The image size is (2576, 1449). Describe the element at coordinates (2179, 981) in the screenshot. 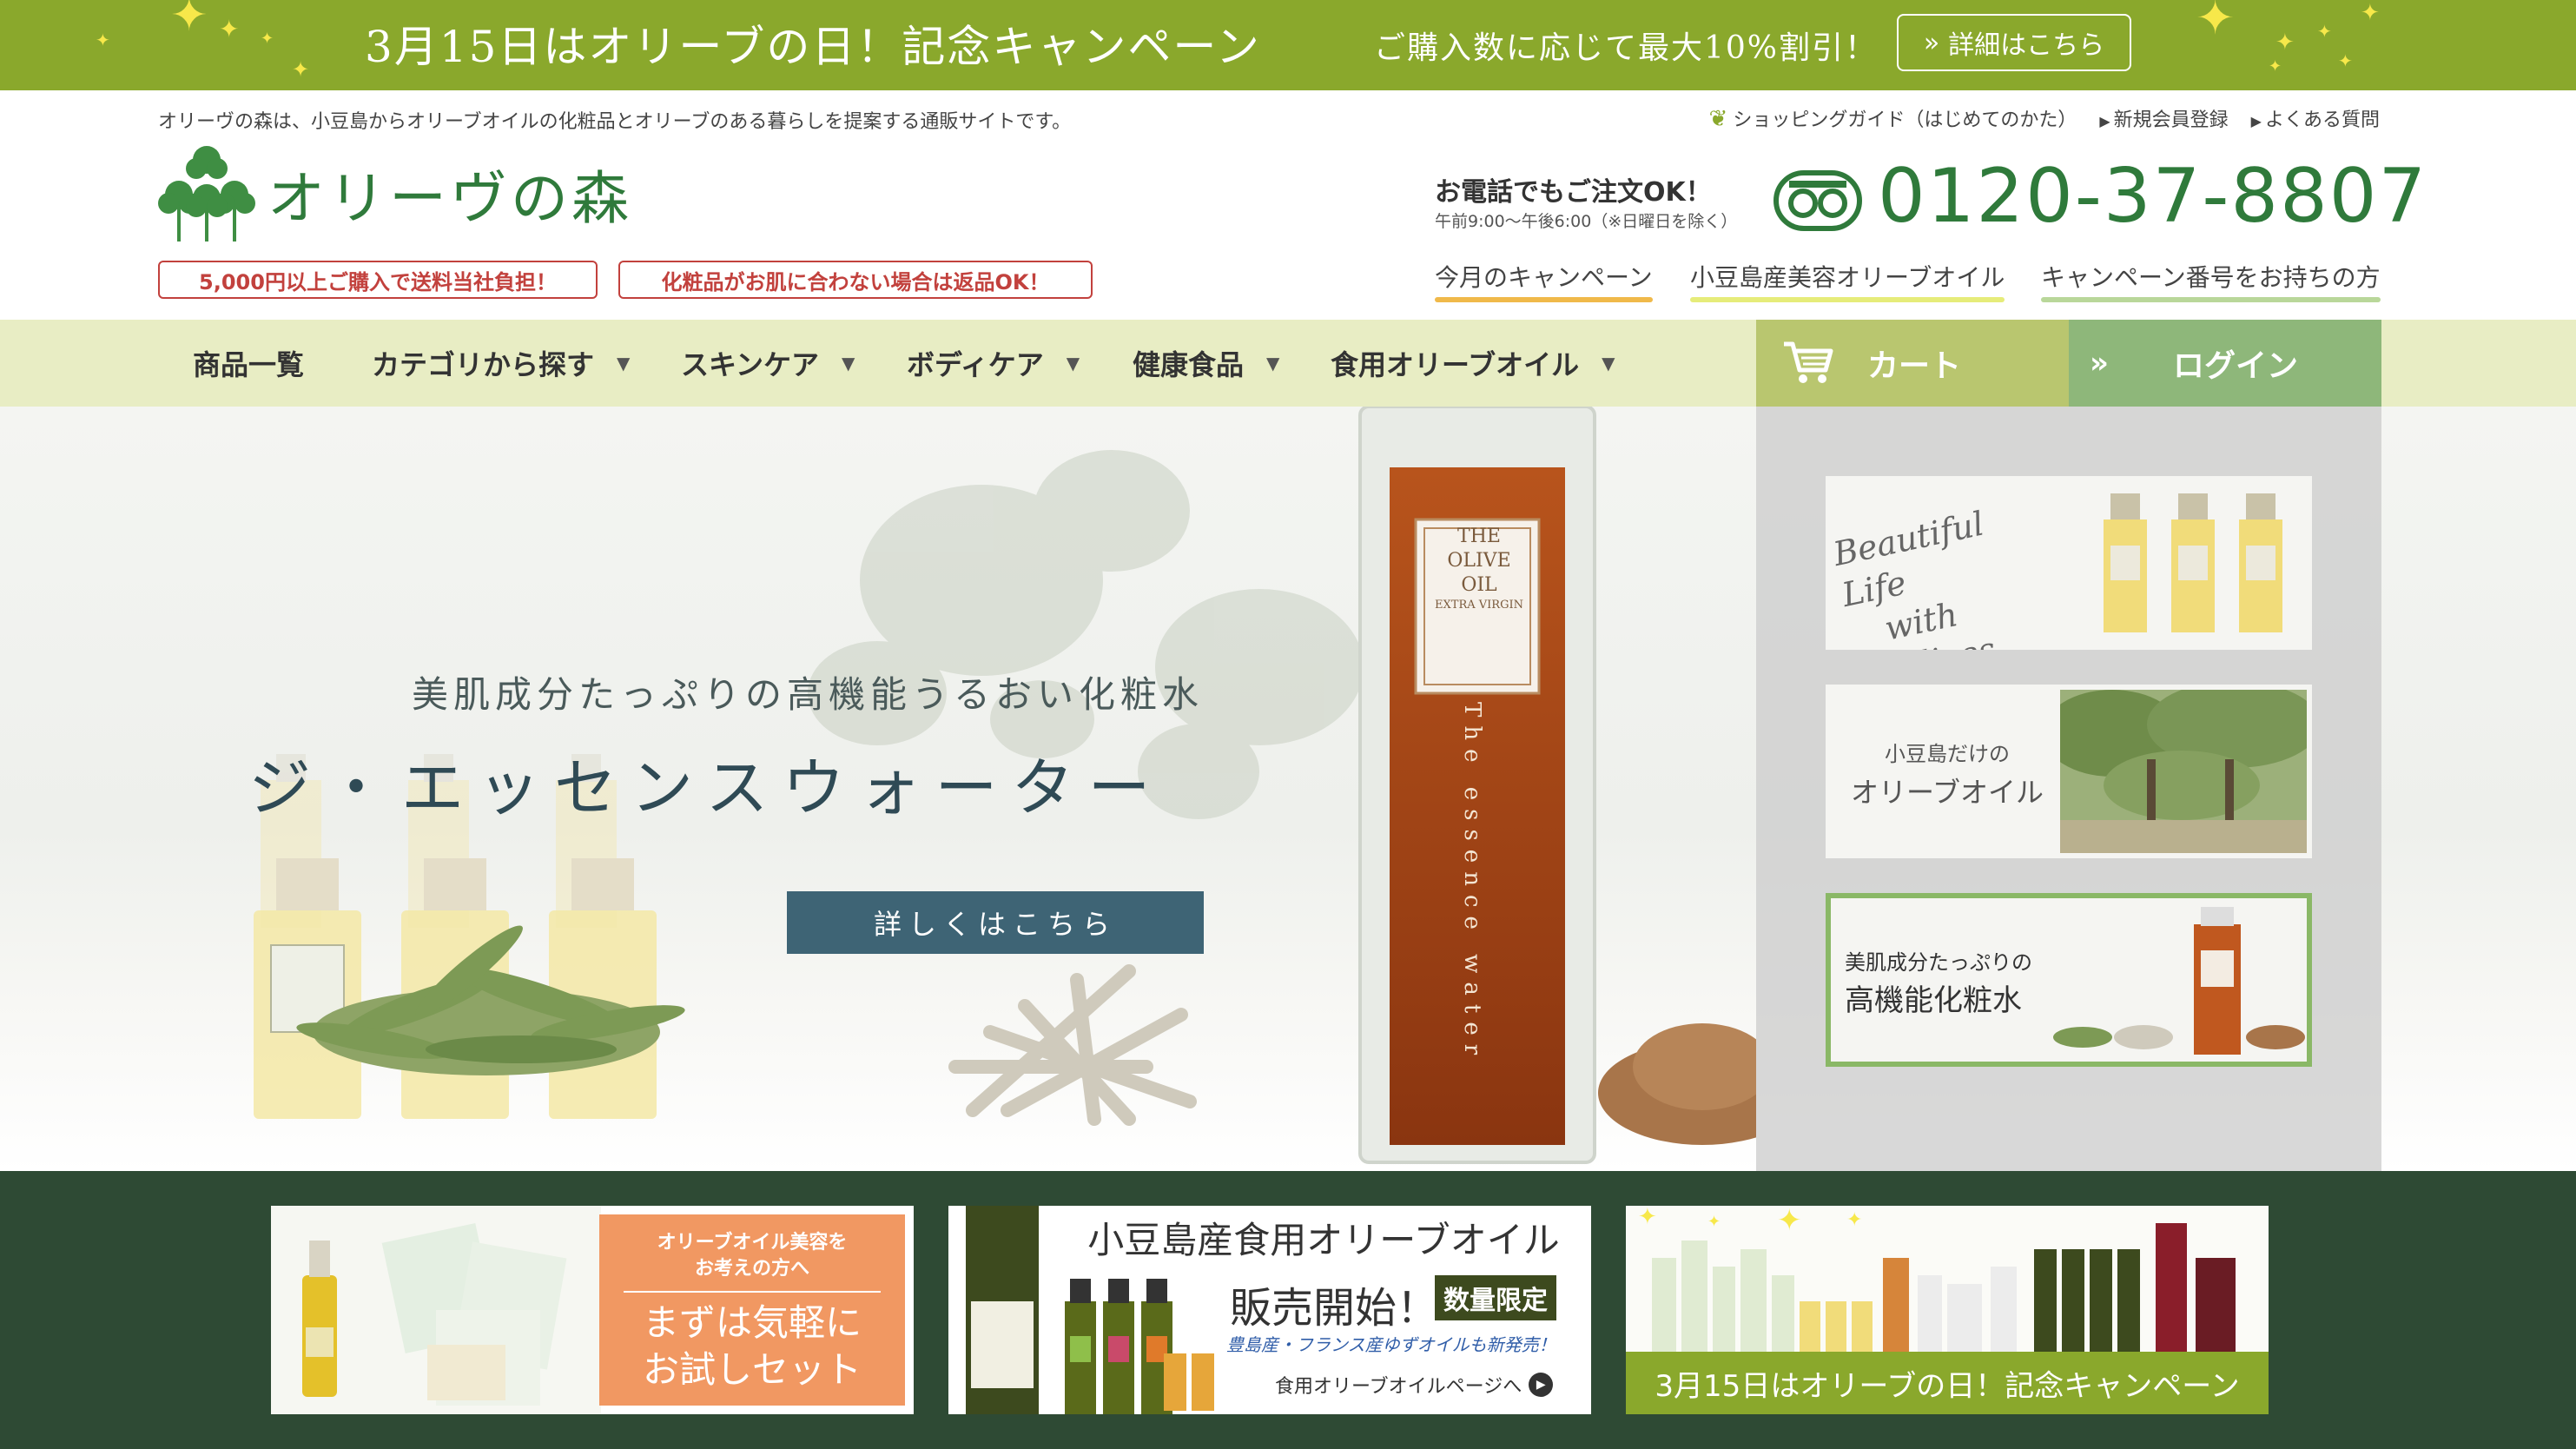

I see `lotion-product-image` at that location.